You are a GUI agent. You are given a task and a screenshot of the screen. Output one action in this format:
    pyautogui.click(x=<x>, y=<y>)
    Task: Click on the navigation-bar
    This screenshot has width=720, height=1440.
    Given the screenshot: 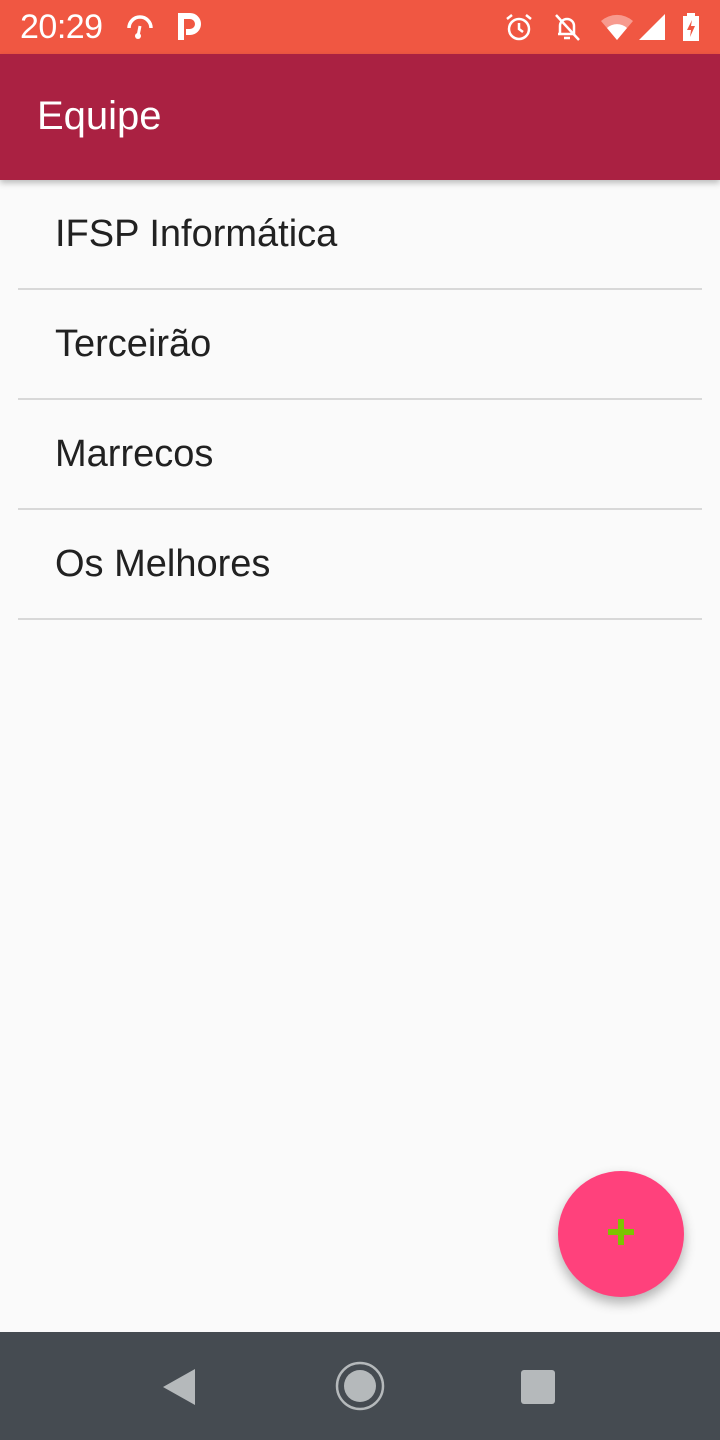 What is the action you would take?
    pyautogui.click(x=360, y=1386)
    